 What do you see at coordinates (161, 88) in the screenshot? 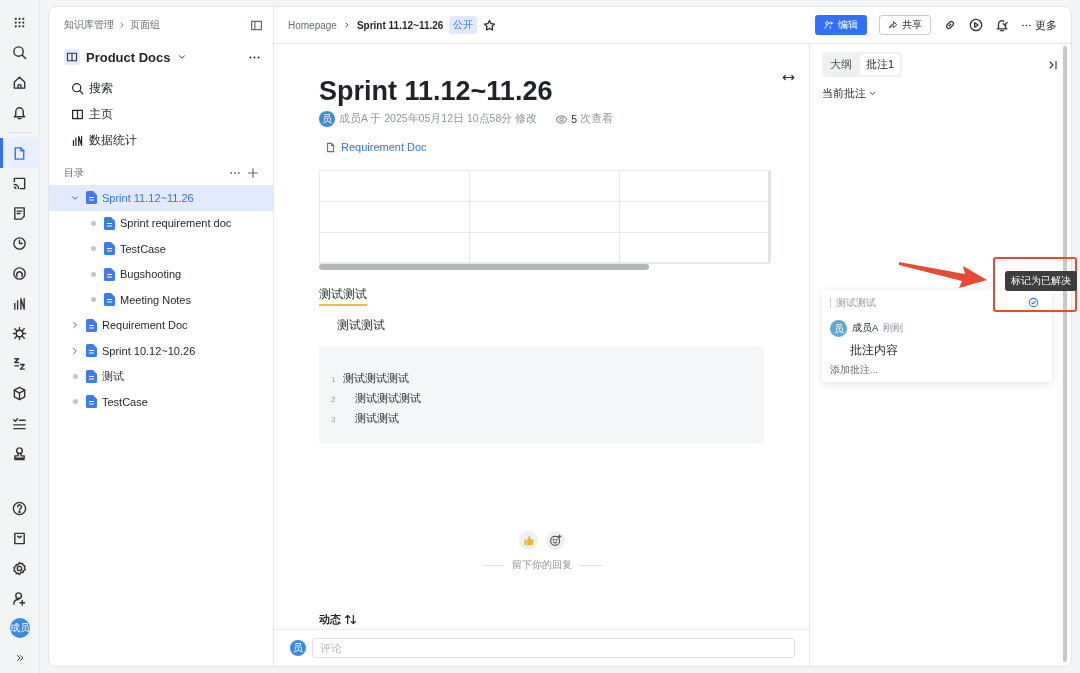
I see `sidebar-item: 搜索` at bounding box center [161, 88].